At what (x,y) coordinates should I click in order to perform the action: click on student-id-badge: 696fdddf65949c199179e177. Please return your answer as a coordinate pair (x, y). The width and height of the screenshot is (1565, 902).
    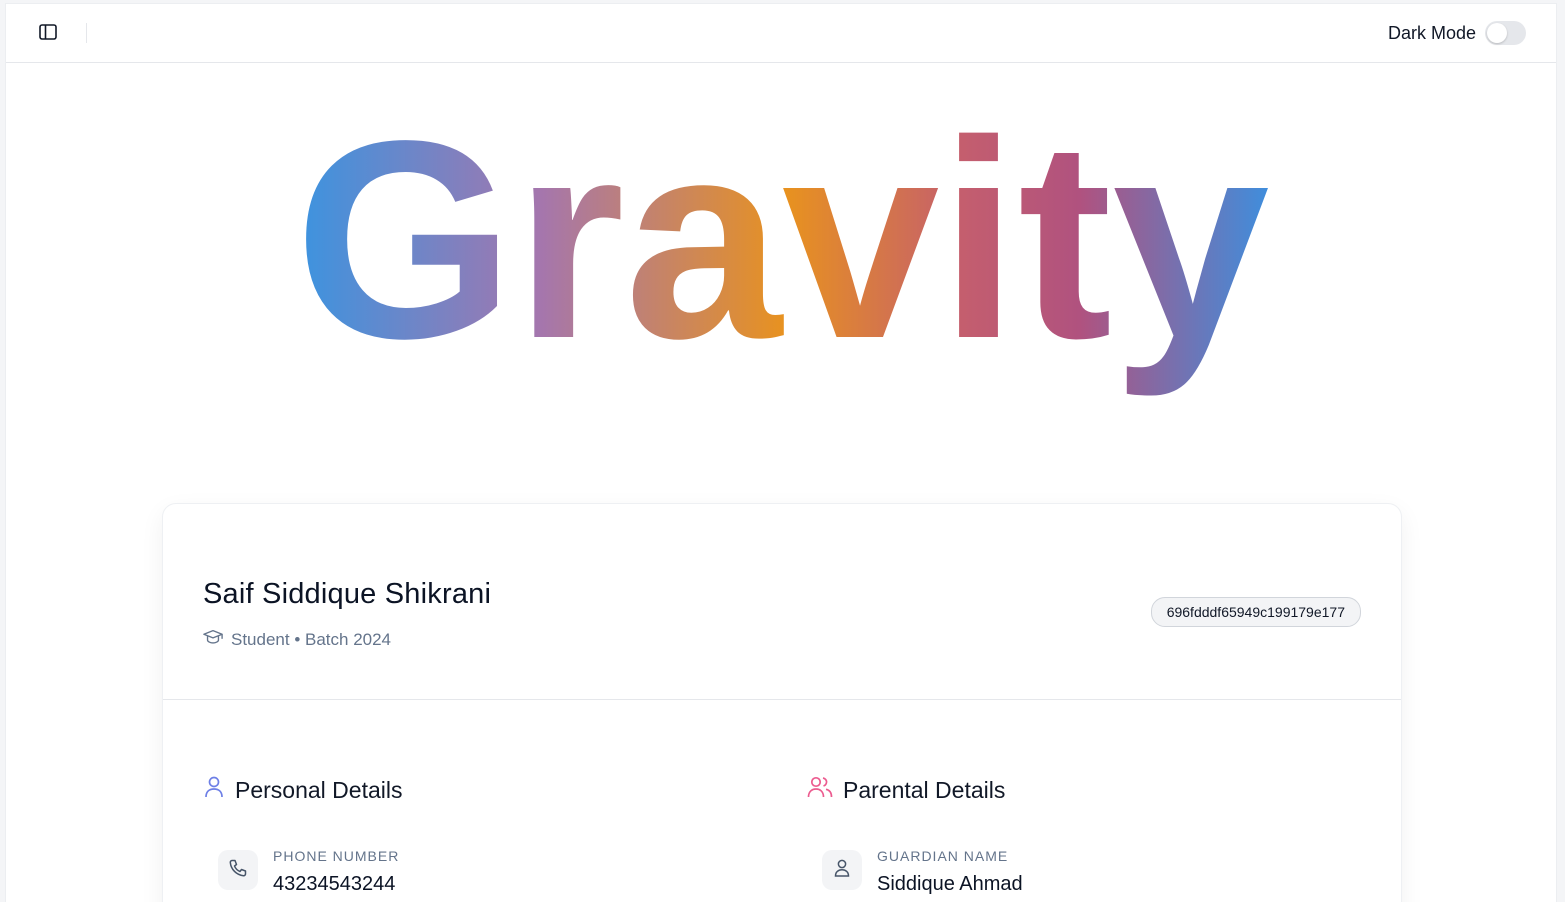
    Looking at the image, I should click on (1255, 612).